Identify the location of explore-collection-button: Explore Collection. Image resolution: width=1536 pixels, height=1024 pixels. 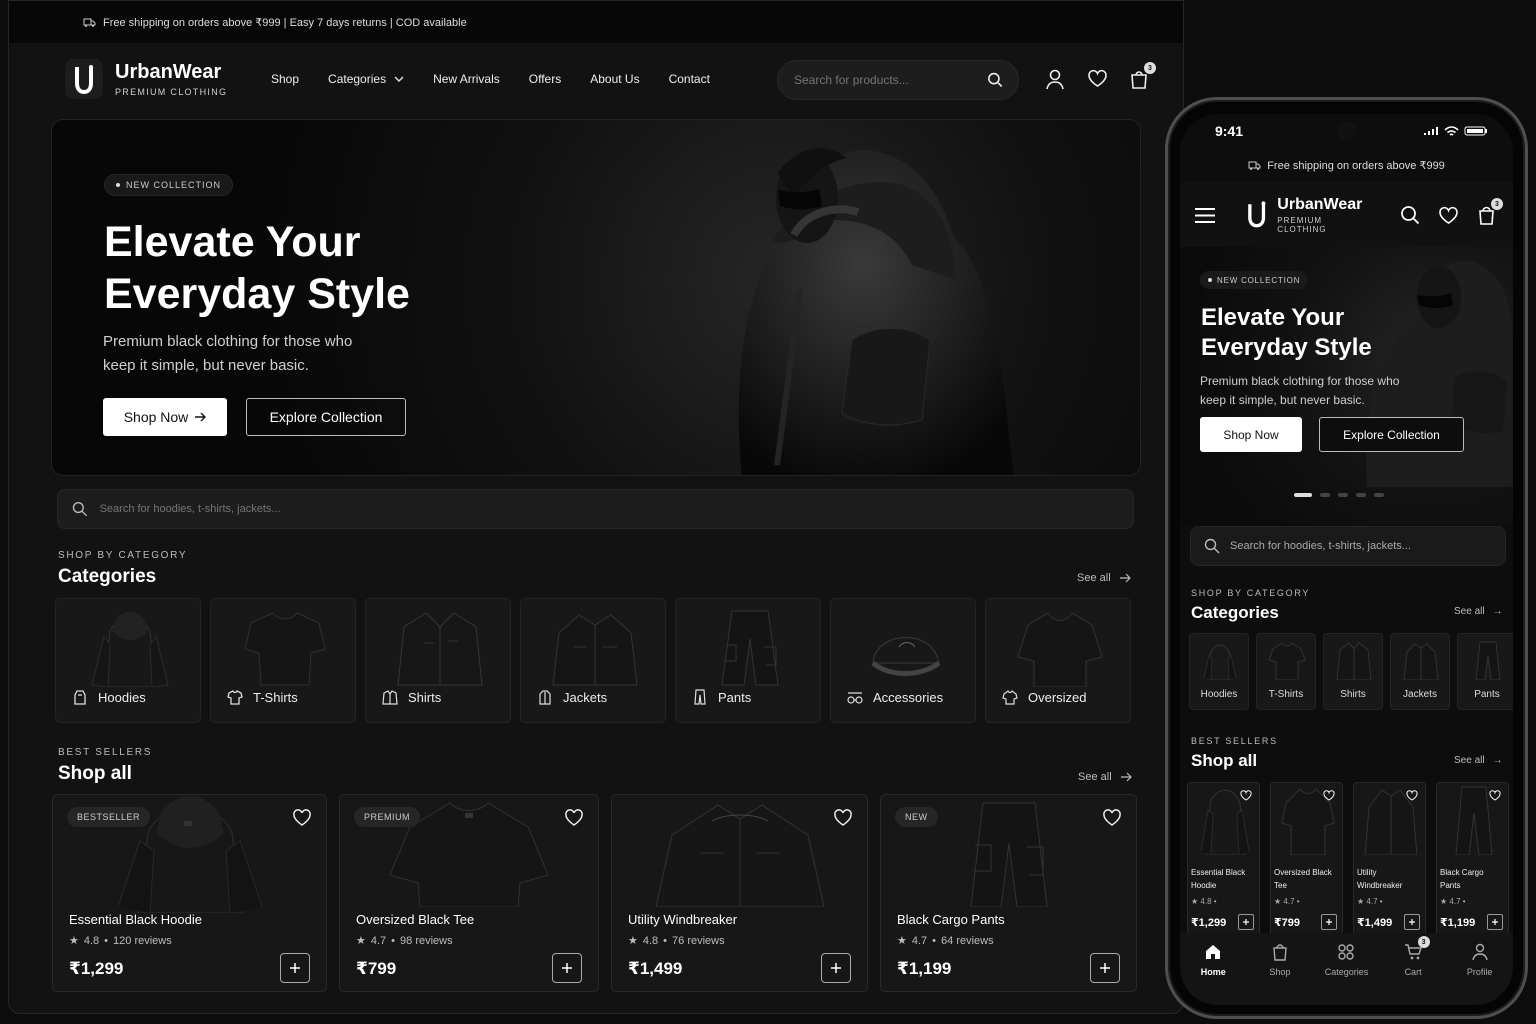
(326, 417).